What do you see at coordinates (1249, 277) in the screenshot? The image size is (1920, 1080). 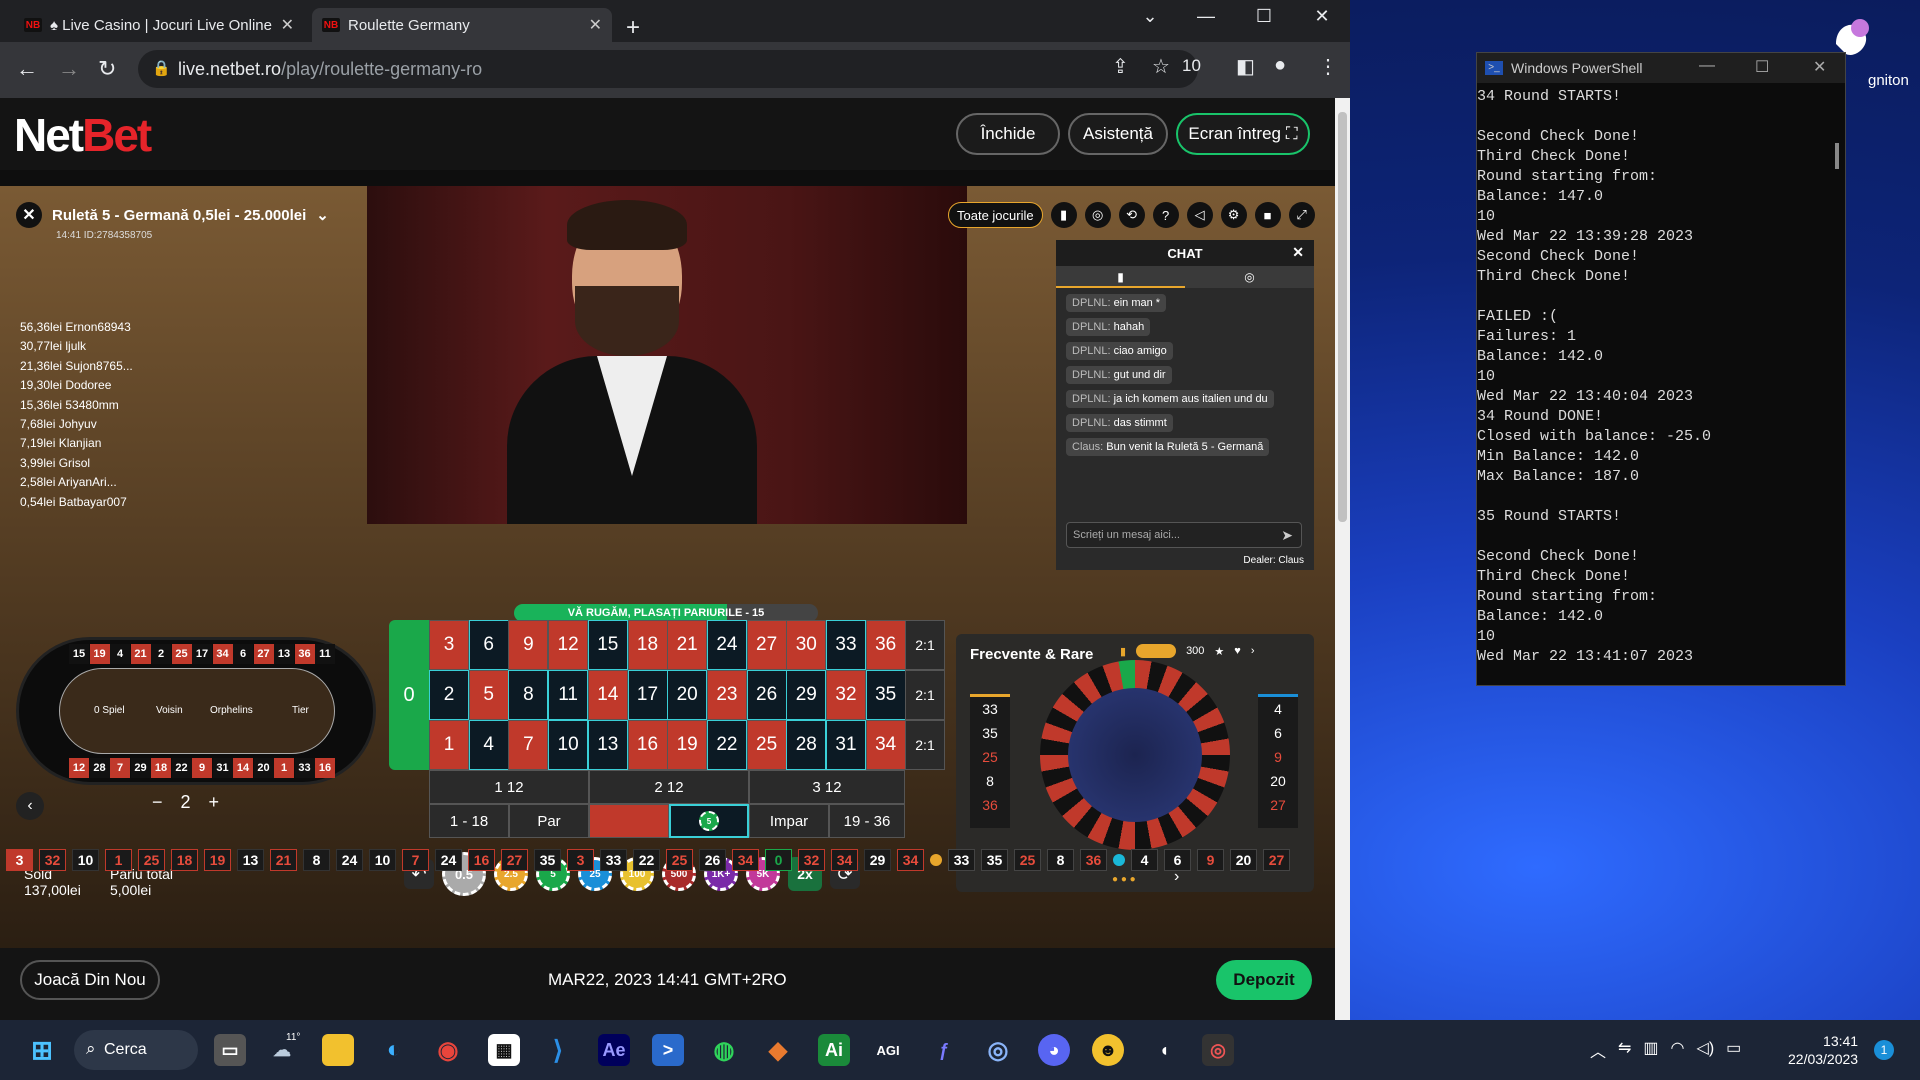 I see `chat-tab-support-icon: ◎` at bounding box center [1249, 277].